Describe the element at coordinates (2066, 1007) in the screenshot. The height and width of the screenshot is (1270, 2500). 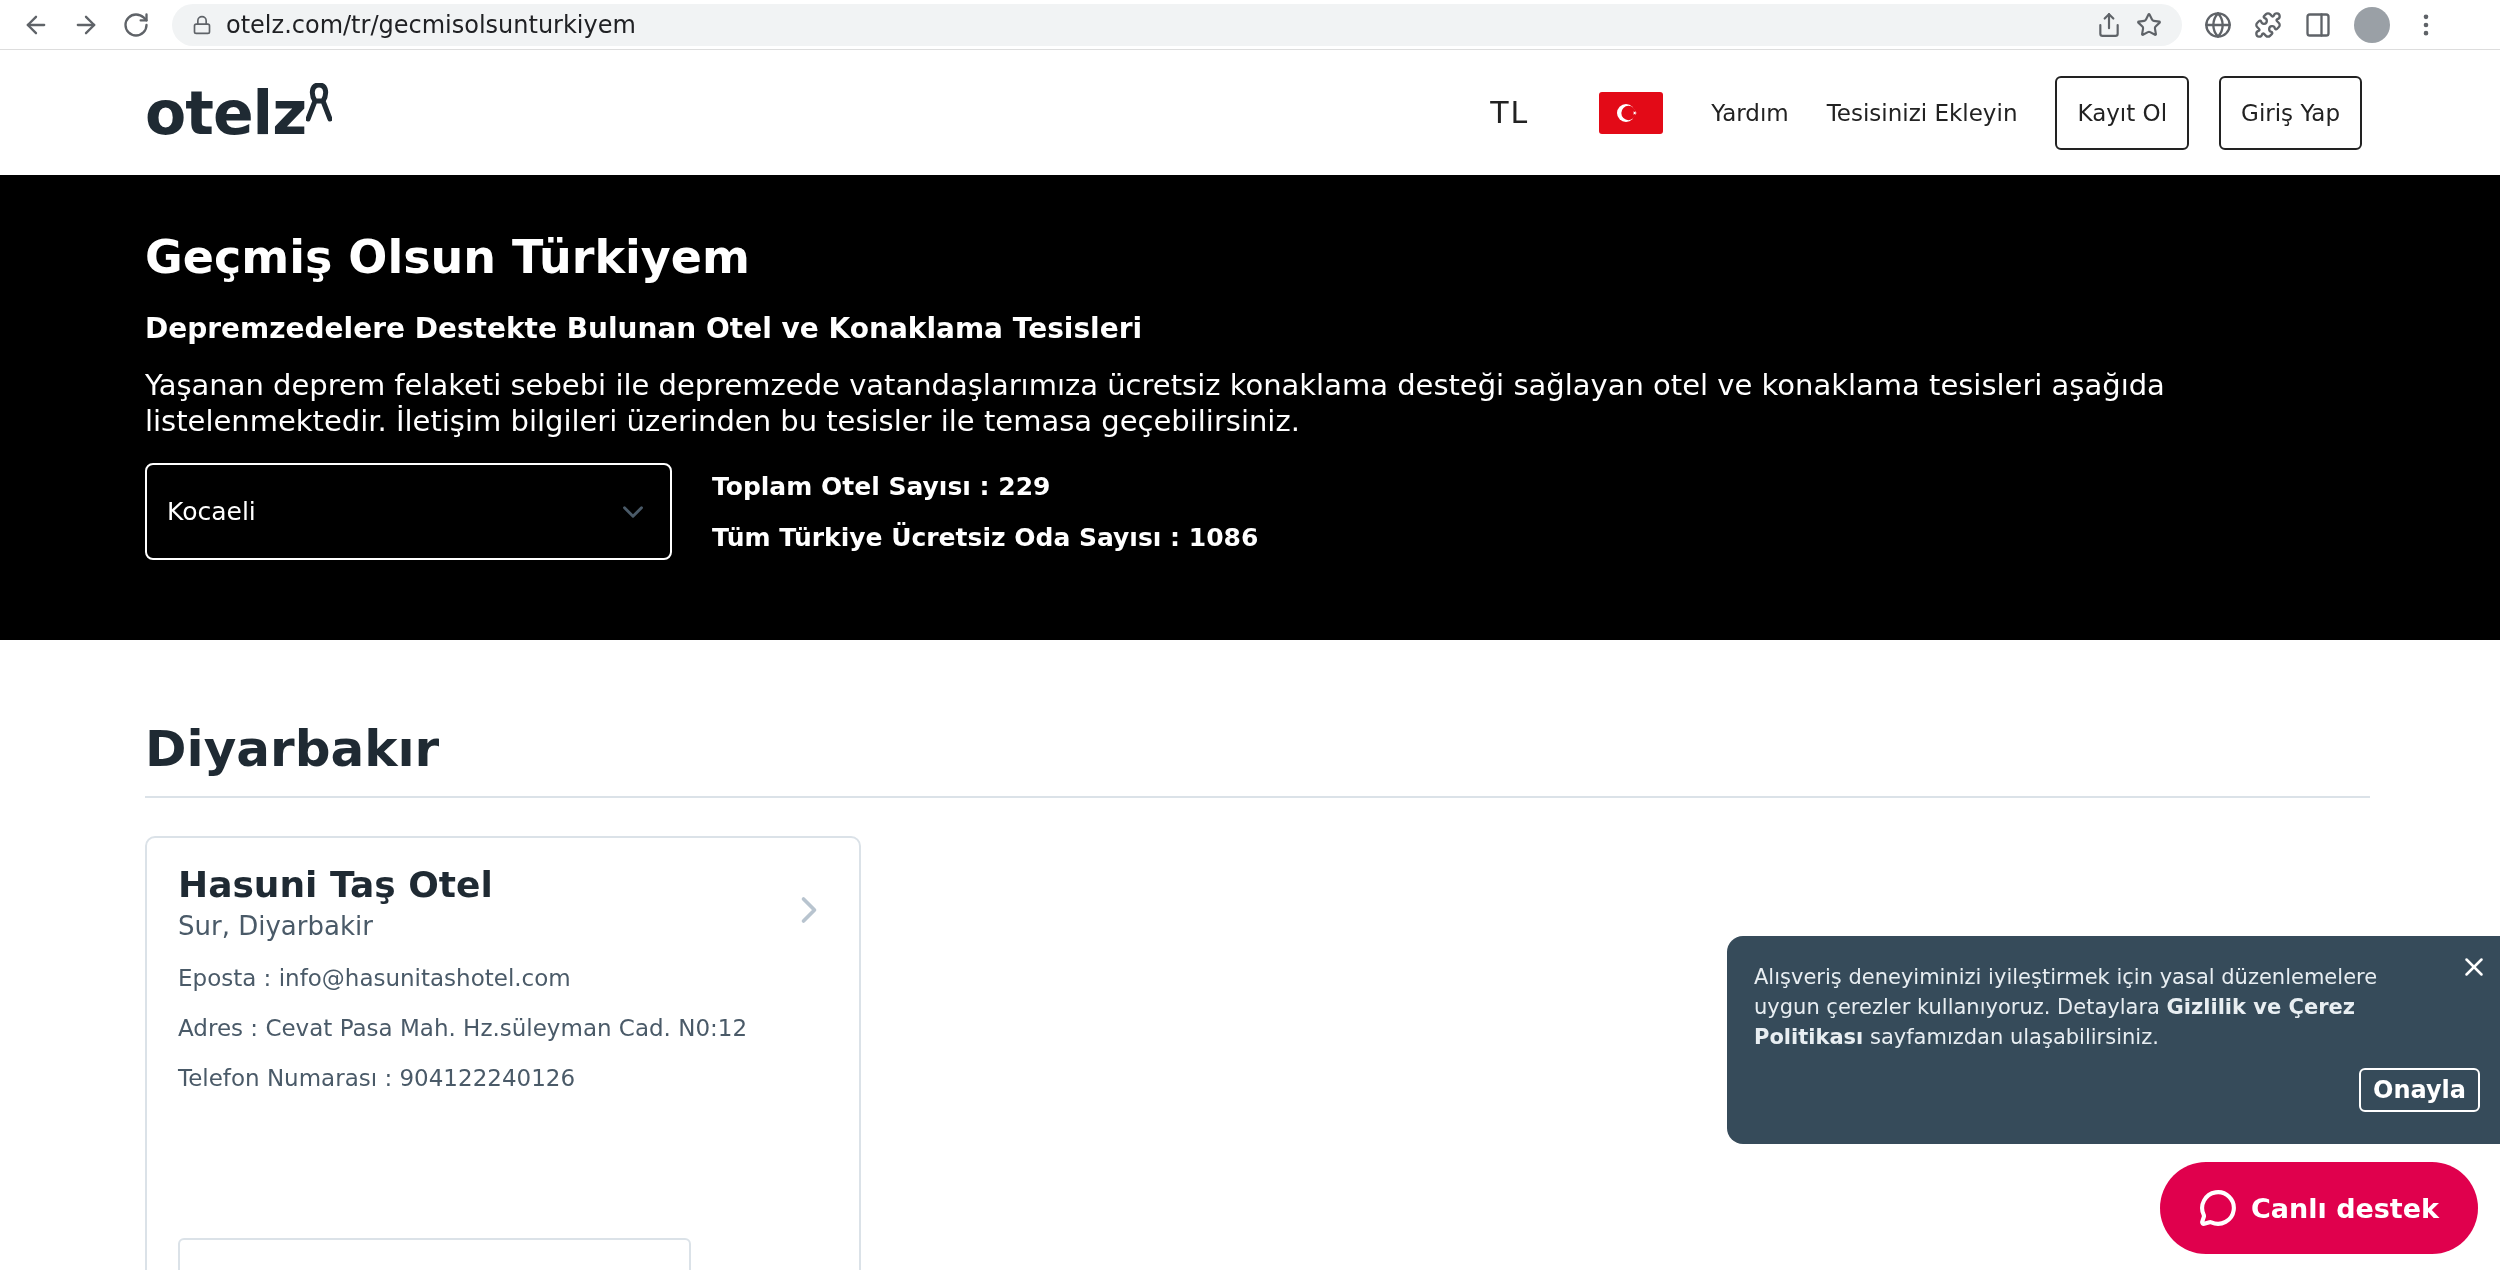
I see `cookie-text: Alışveriş deneyiminizi iyileştirmek için yasal düzenlemelere uygun çerezler kullanıyoruz. Detaylara Gizlilik ve Çerez Politikası sayfamızdan ulaşabilirsiniz.` at that location.